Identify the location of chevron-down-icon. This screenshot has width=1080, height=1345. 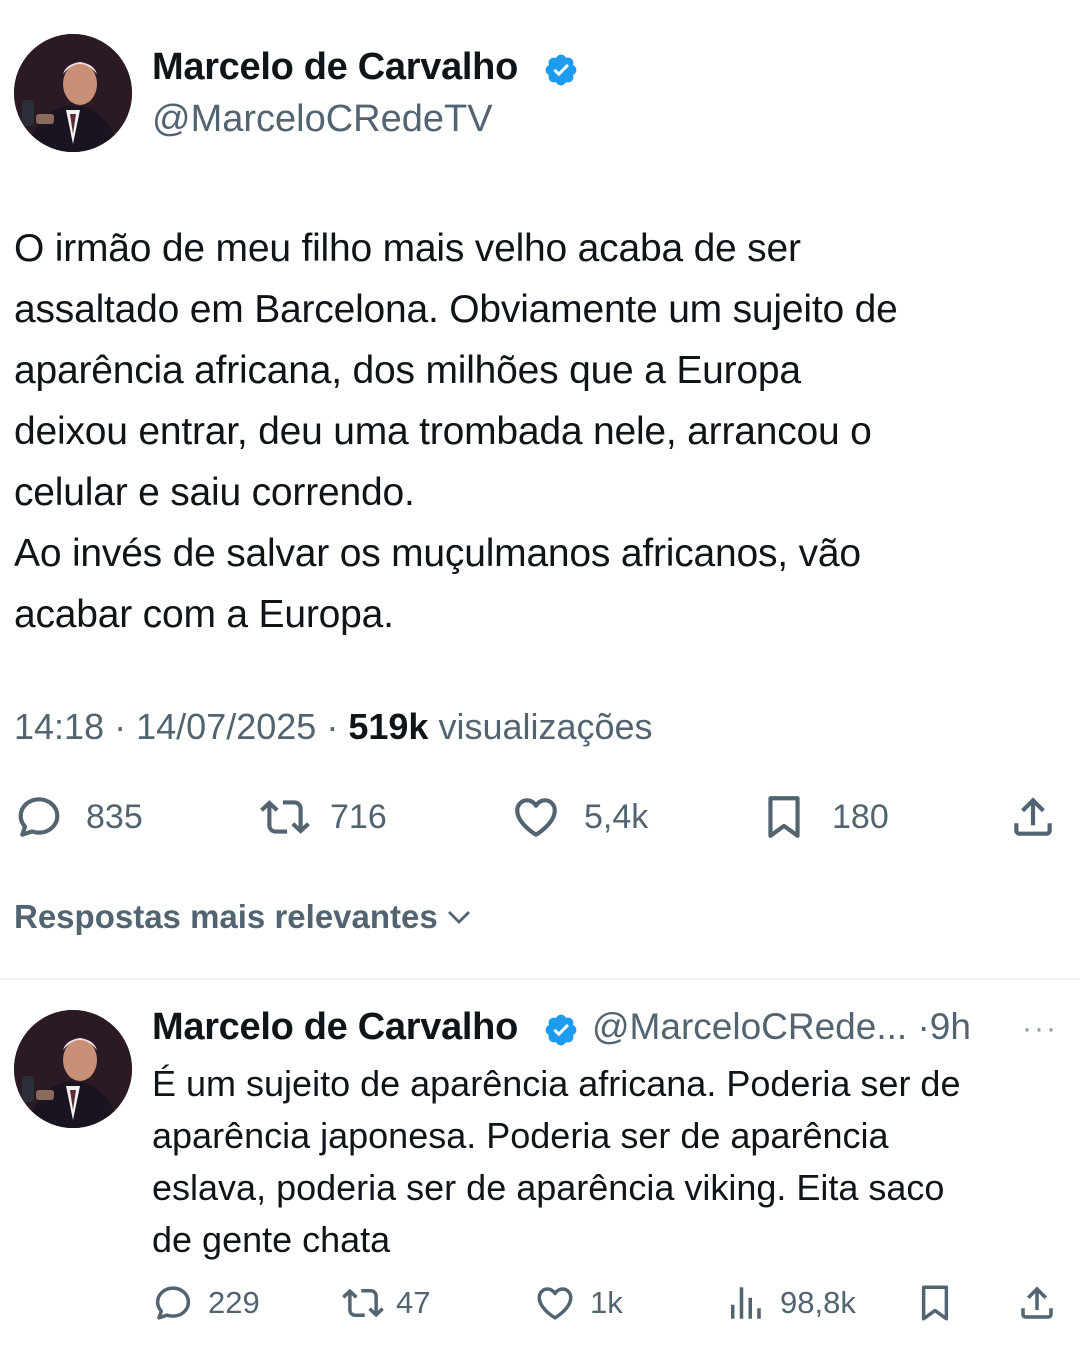
(458, 917).